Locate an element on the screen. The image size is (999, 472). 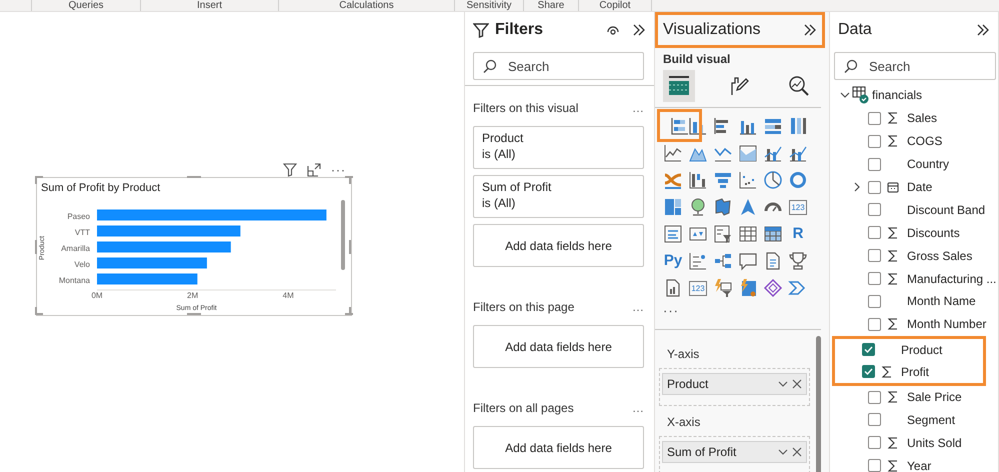
more-visuals: ··· is located at coordinates (742, 311).